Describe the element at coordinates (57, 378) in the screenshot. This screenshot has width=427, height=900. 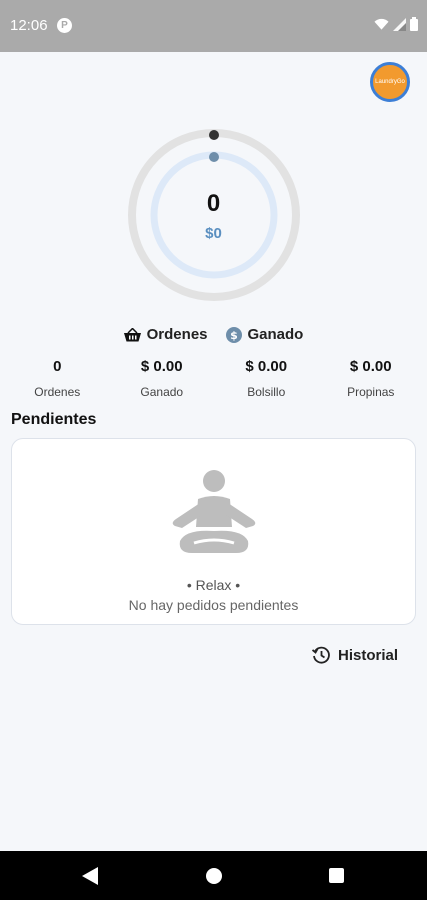
I see `stat-orders: 0 Ordenes` at that location.